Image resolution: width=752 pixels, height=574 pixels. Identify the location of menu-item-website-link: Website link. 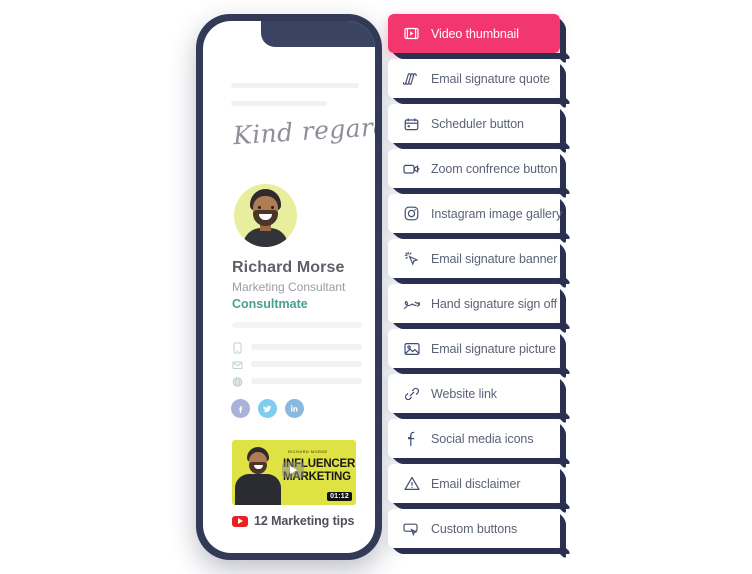
(474, 393).